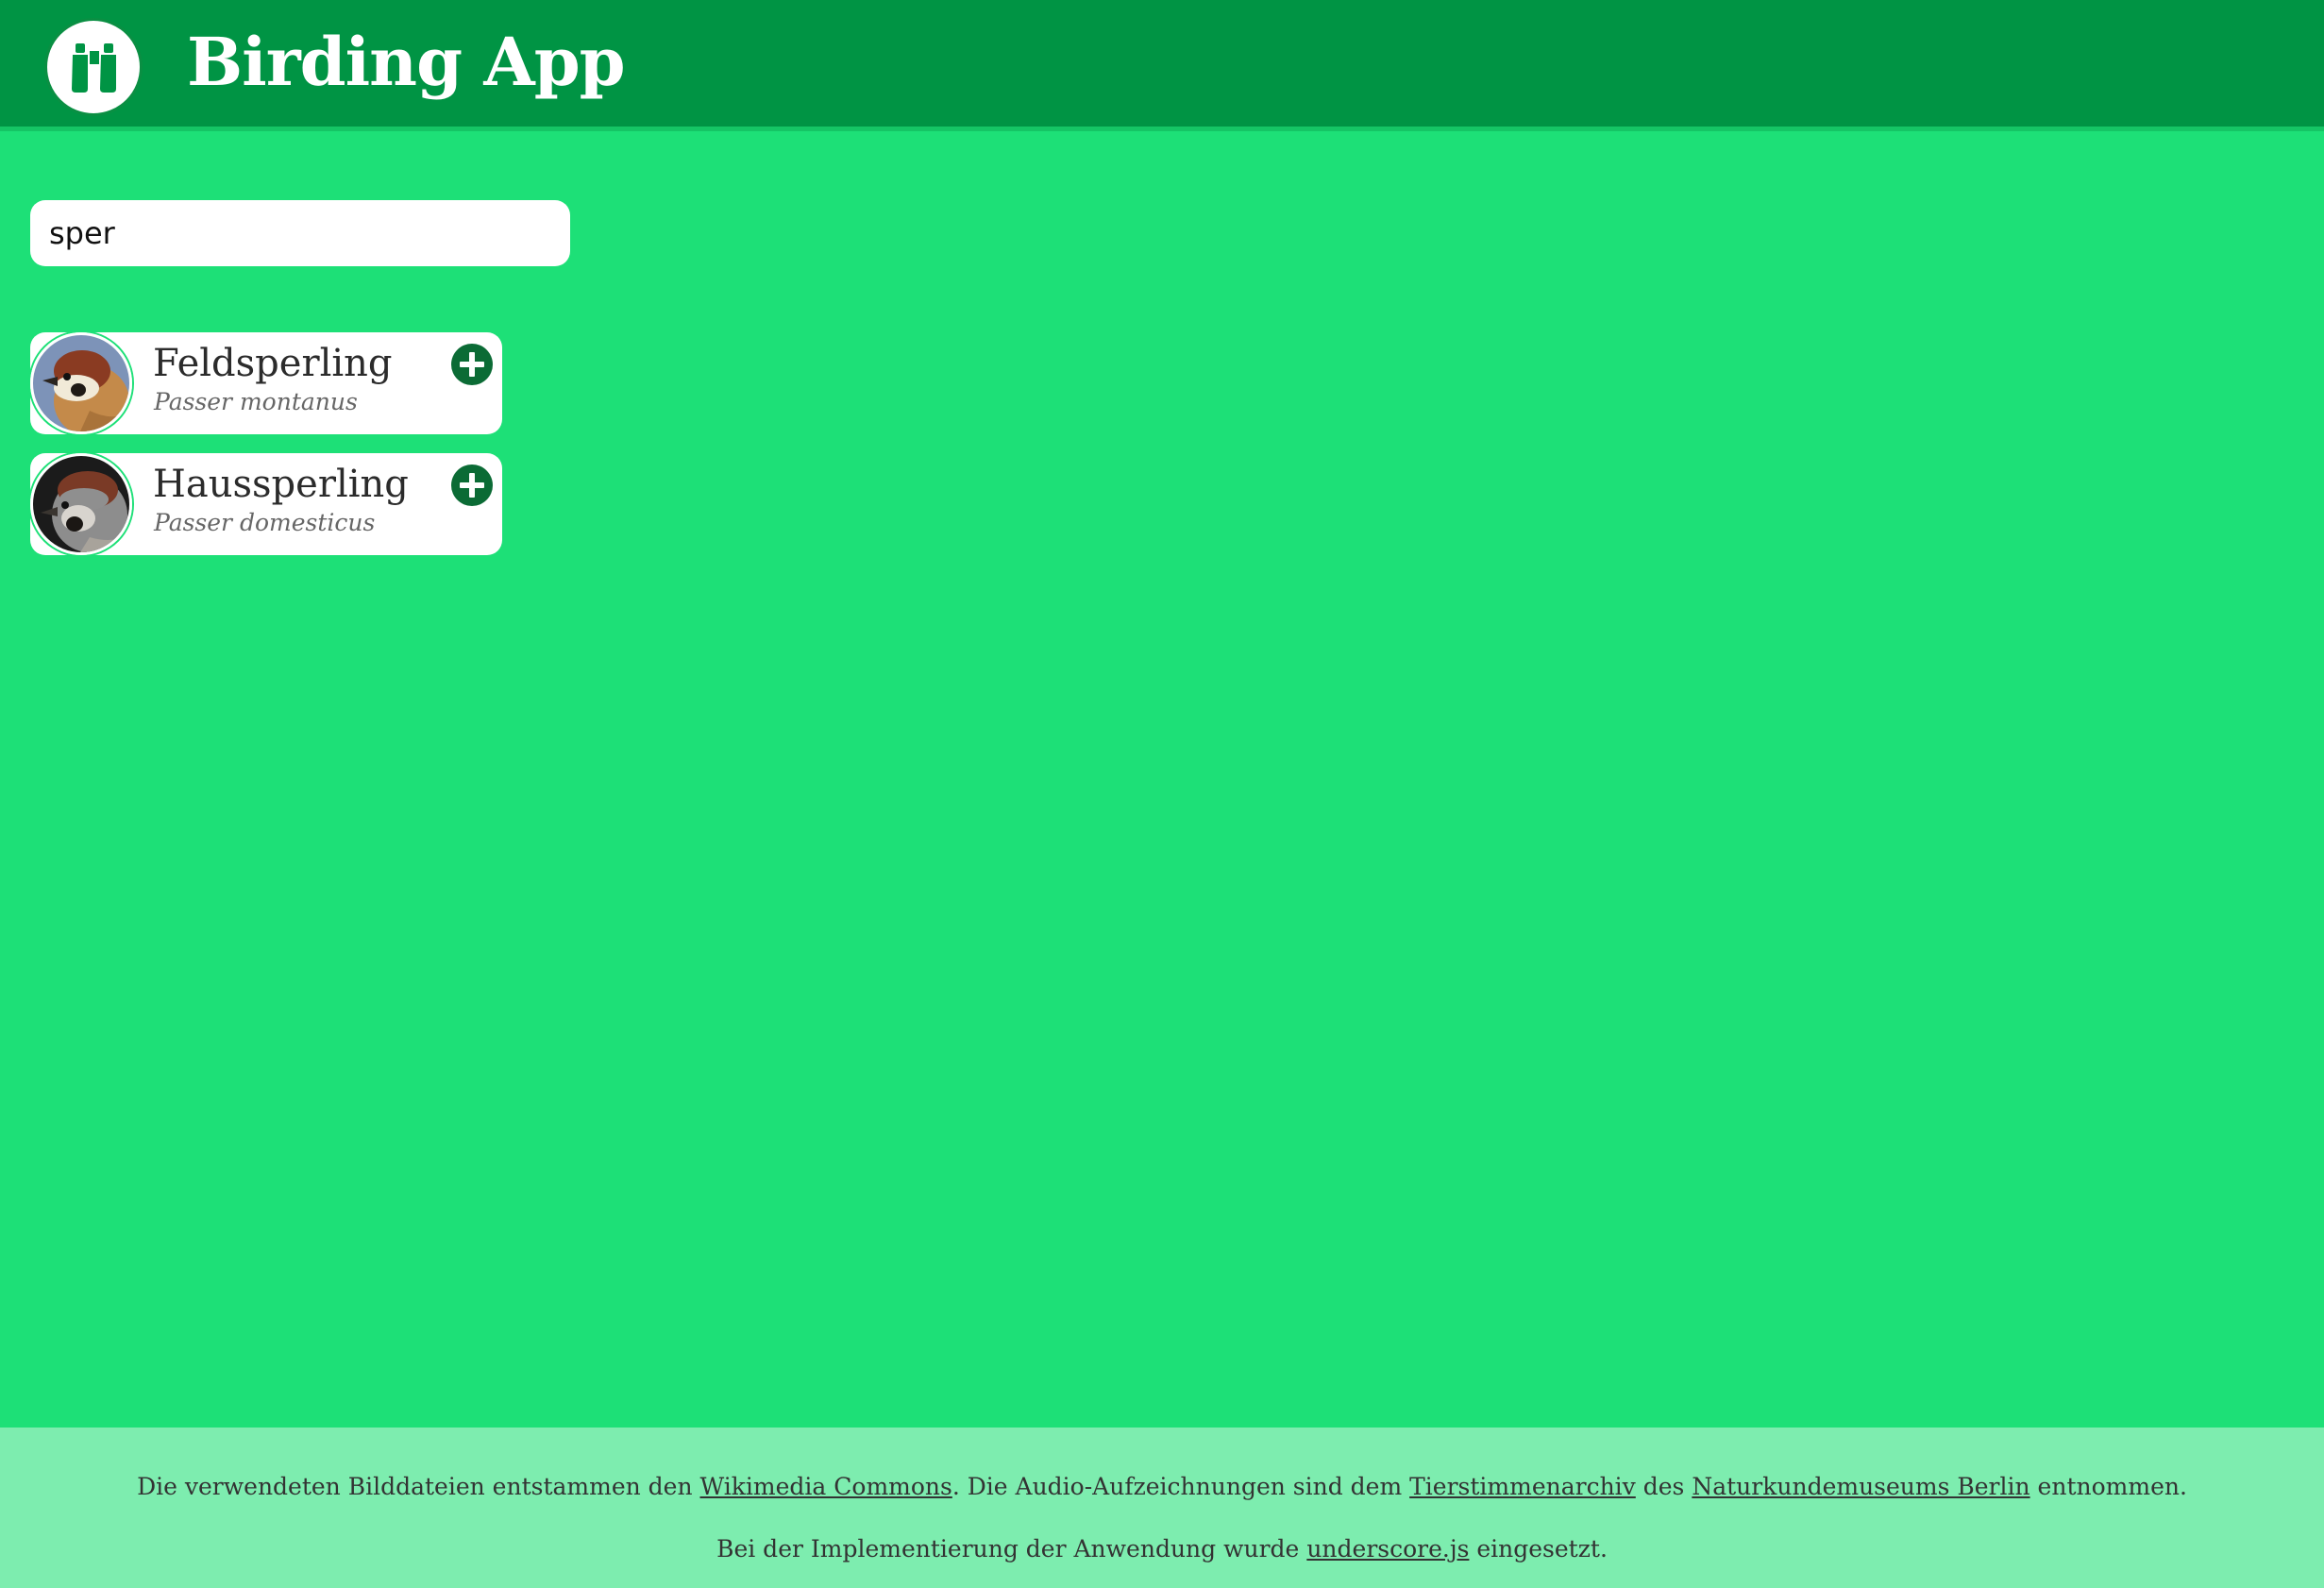 This screenshot has width=2324, height=1588. I want to click on footer-text: des, so click(1663, 1486).